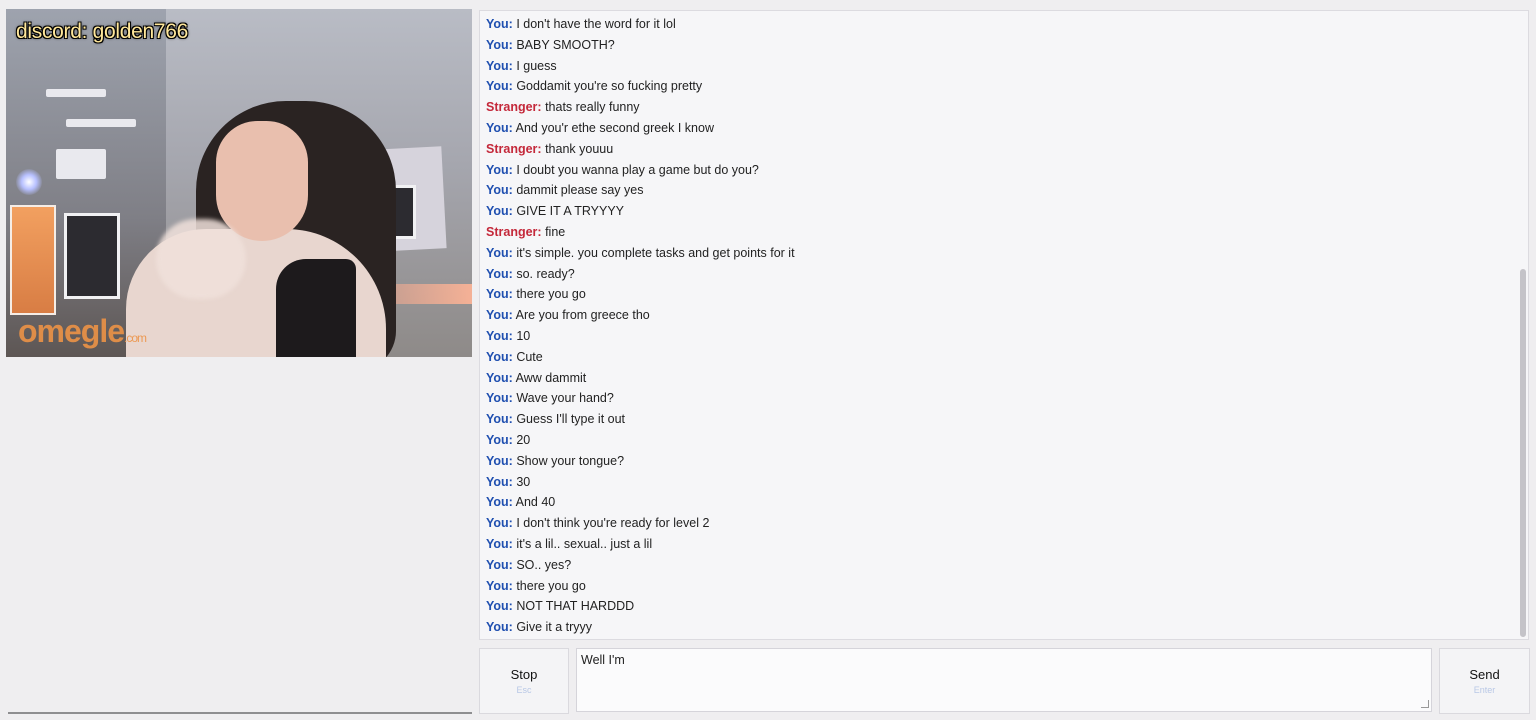 This screenshot has width=1536, height=720. Describe the element at coordinates (523, 335) in the screenshot. I see `message-text: 10` at that location.